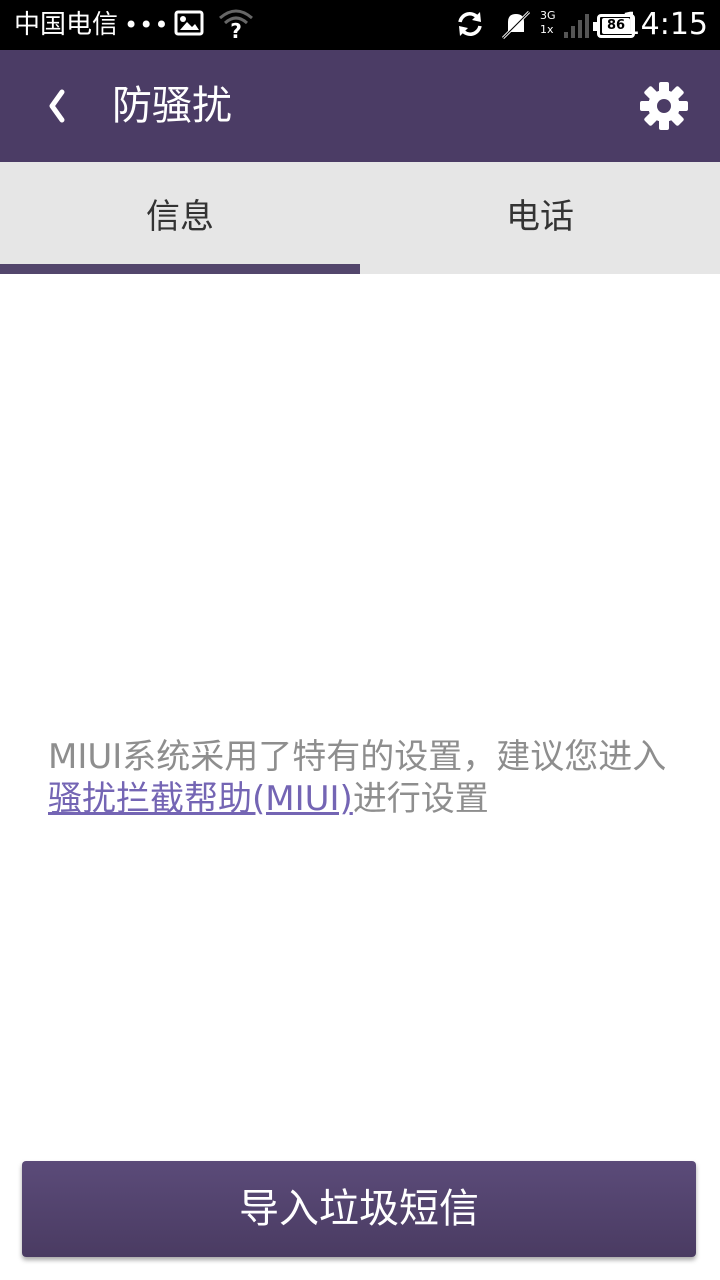  Describe the element at coordinates (577, 29) in the screenshot. I see `signal-icon` at that location.